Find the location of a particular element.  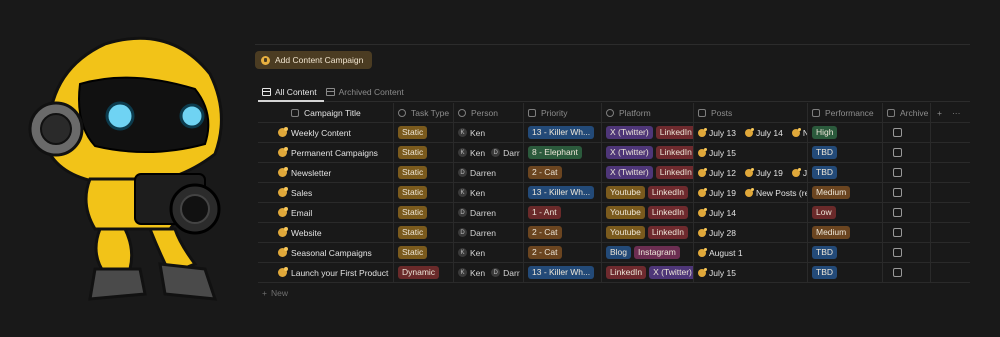

posts-cell: July 15 is located at coordinates (751, 272).